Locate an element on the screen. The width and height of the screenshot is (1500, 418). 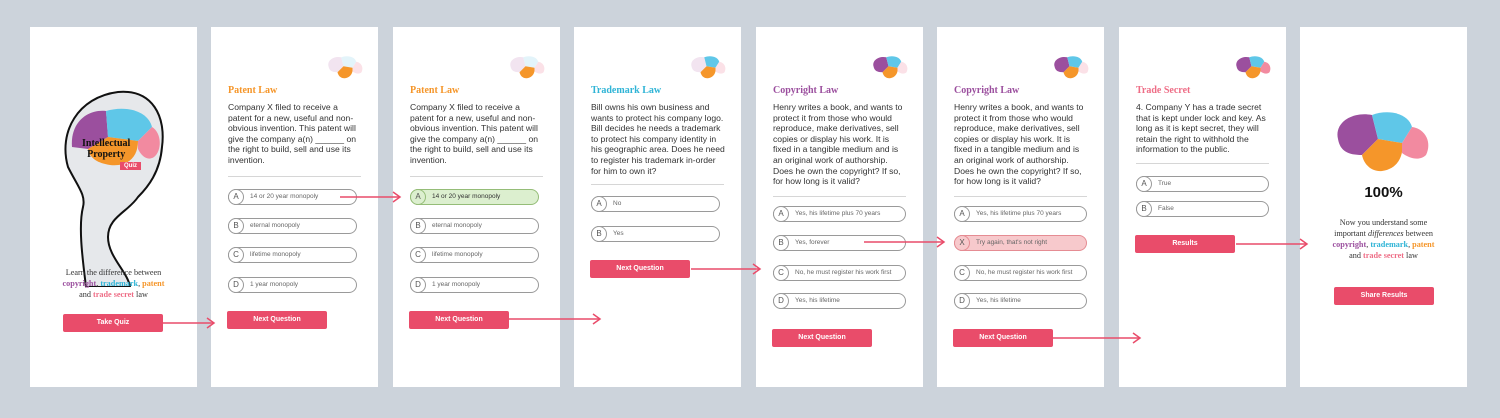
question-title: Trademark Law is located at coordinates (626, 90).